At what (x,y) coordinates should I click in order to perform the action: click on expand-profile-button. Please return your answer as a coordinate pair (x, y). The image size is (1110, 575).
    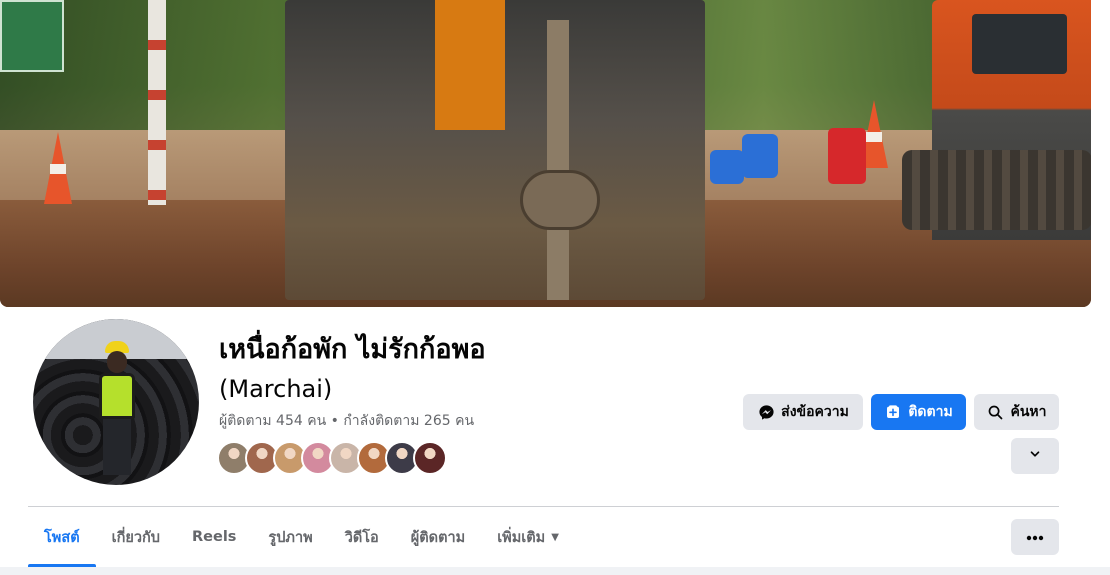
    Looking at the image, I should click on (1035, 456).